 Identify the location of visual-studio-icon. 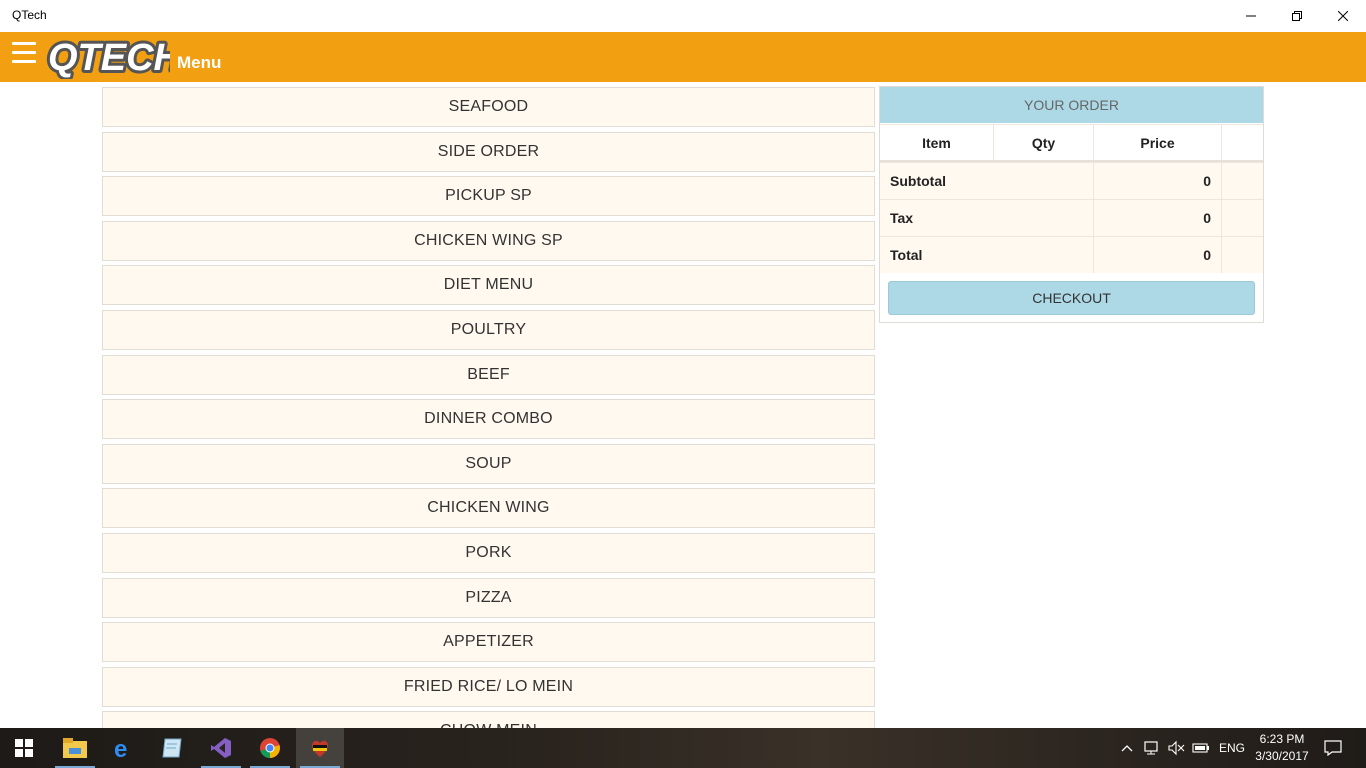
(221, 748).